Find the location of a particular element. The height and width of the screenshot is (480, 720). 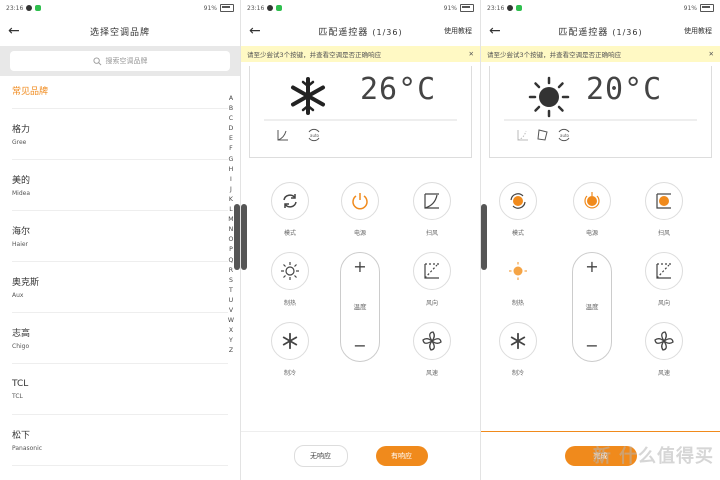

alphabet-letter: M is located at coordinates (230, 220).